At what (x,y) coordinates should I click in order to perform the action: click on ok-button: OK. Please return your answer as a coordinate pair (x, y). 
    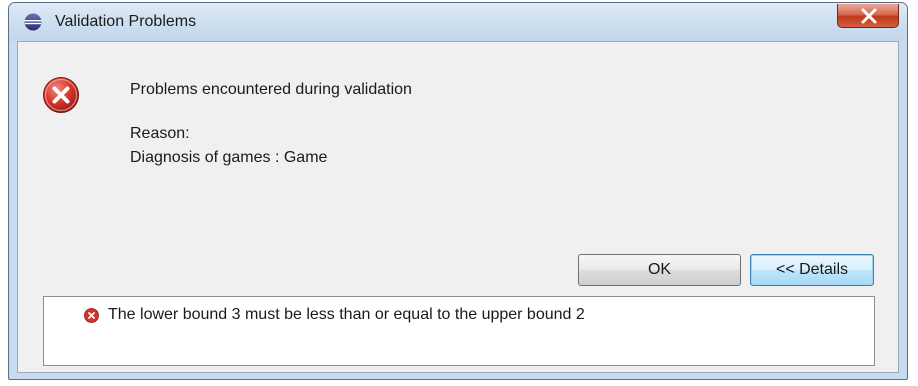
    Looking at the image, I should click on (659, 270).